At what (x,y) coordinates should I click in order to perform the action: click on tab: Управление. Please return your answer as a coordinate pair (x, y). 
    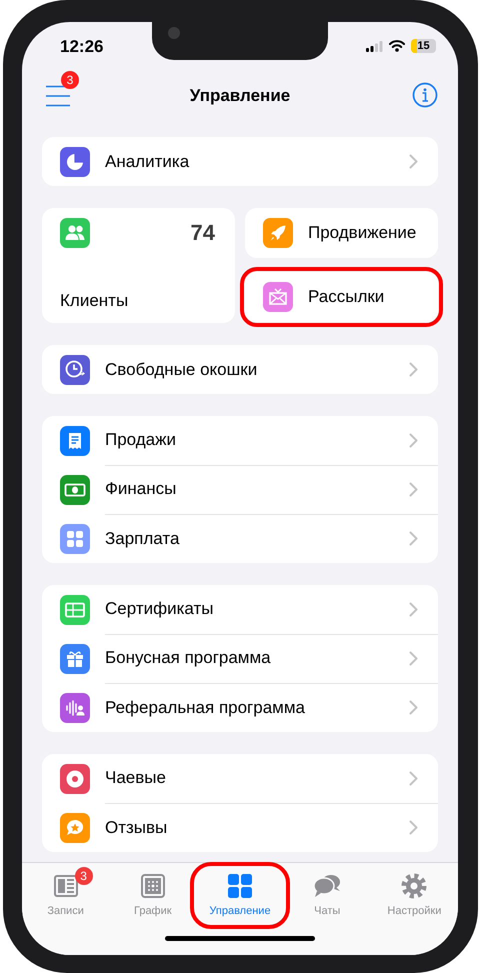
    Looking at the image, I should click on (239, 895).